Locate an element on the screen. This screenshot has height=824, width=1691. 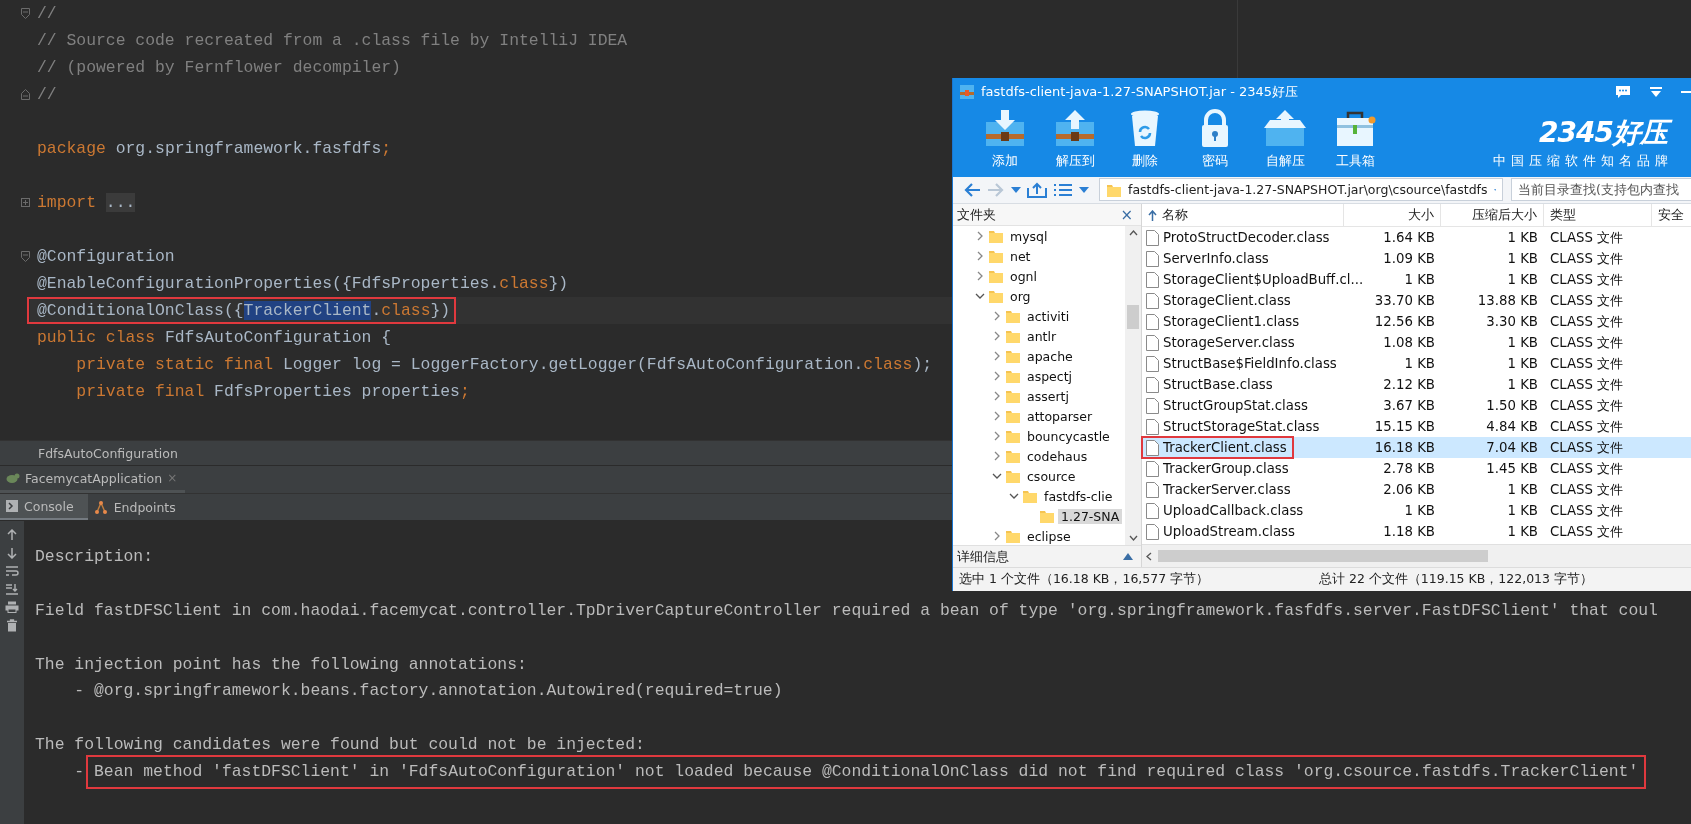
folder-tree-item: fastdfs-clie is located at coordinates (1078, 496).